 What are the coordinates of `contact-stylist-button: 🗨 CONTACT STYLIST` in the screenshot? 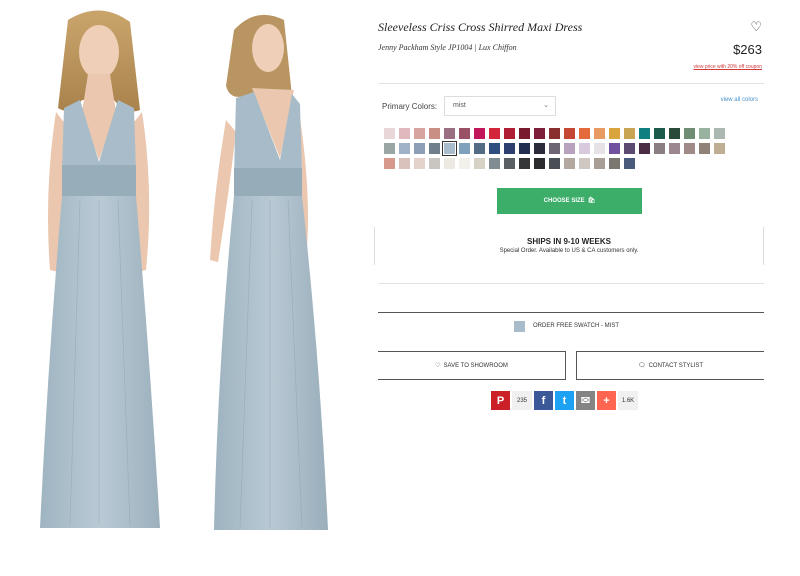 It's located at (670, 365).